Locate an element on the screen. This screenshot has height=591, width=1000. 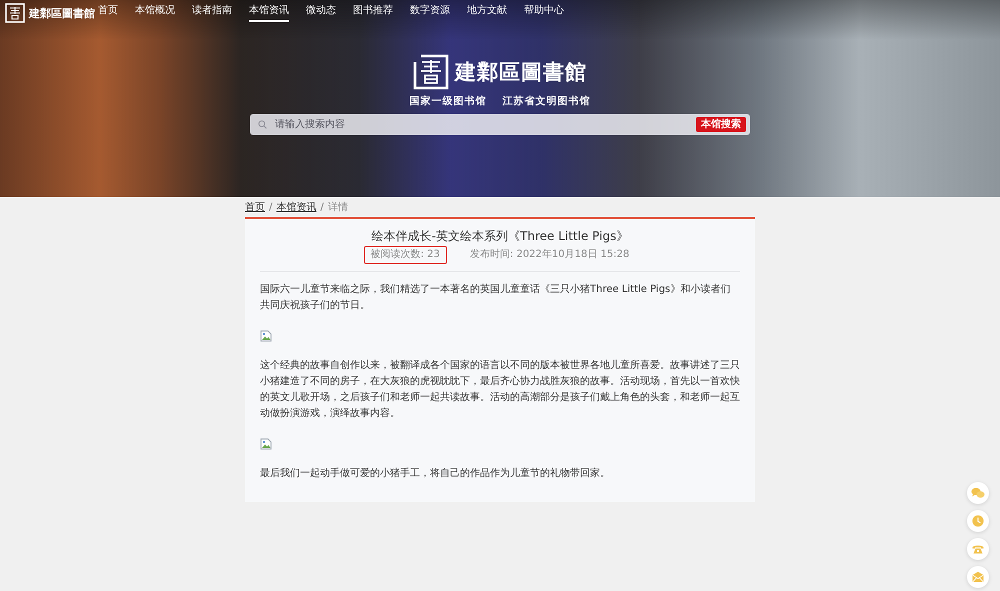
nav-link: 微动态 is located at coordinates (321, 13).